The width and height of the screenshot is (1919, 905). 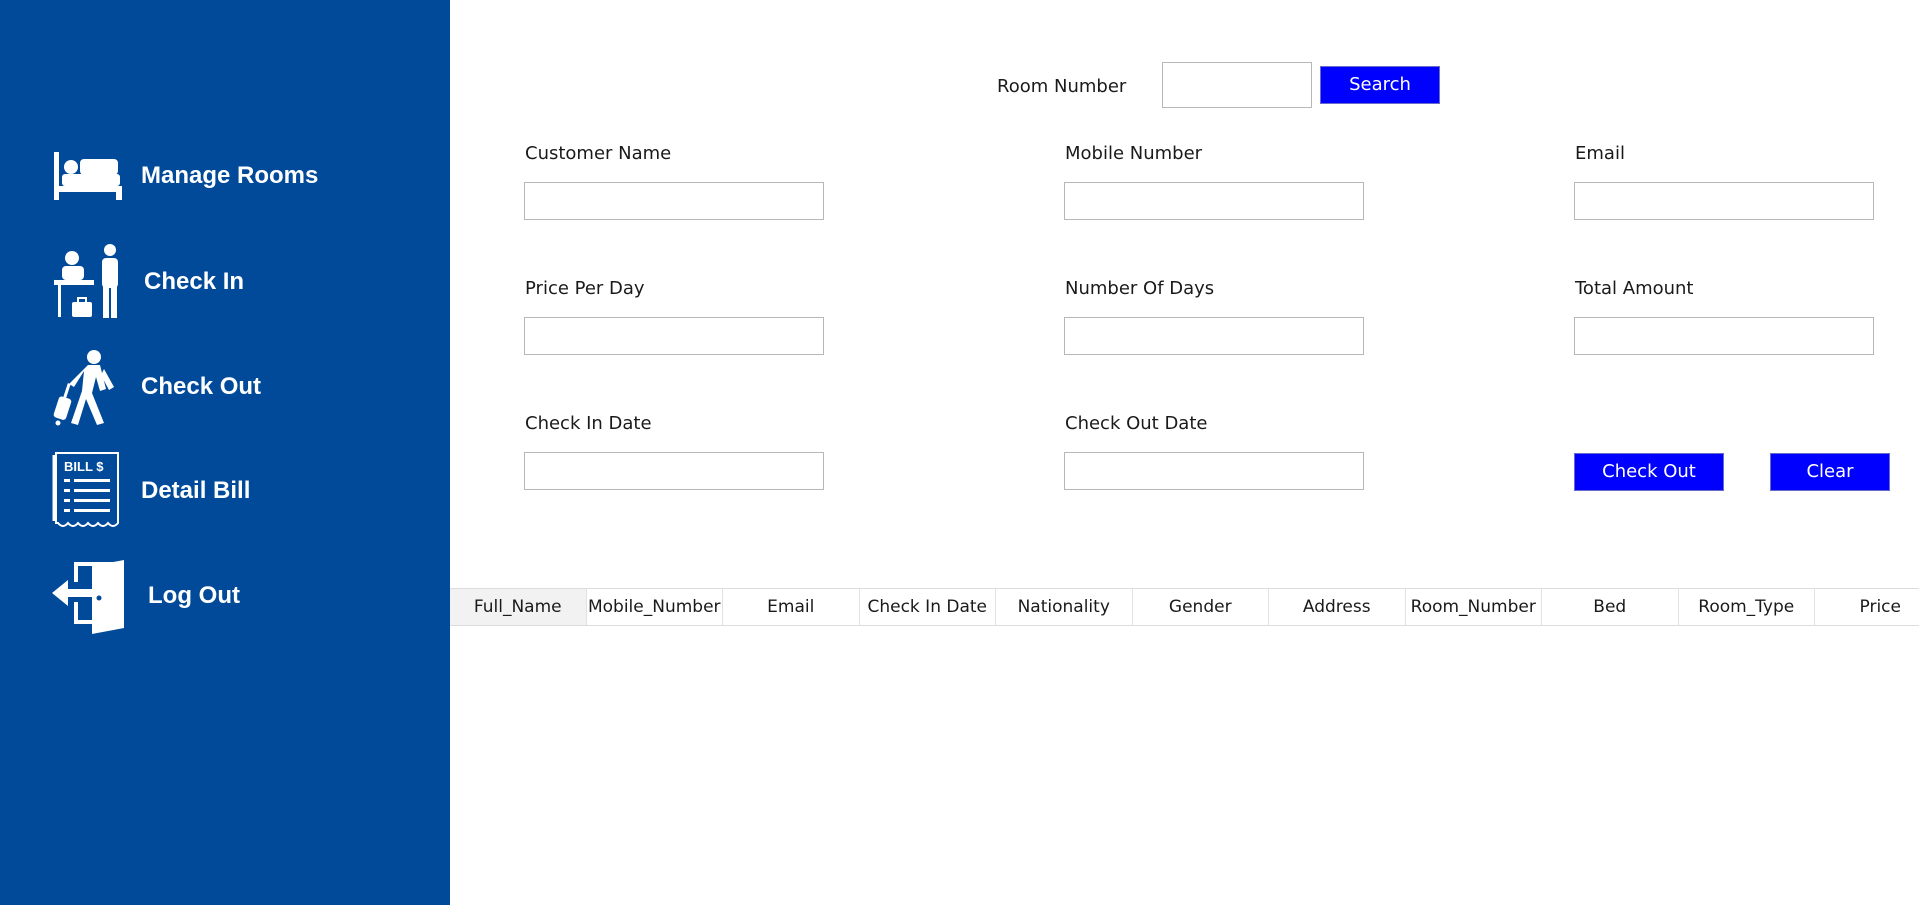 I want to click on column-header-check-in-date: Check In Date, so click(x=928, y=607).